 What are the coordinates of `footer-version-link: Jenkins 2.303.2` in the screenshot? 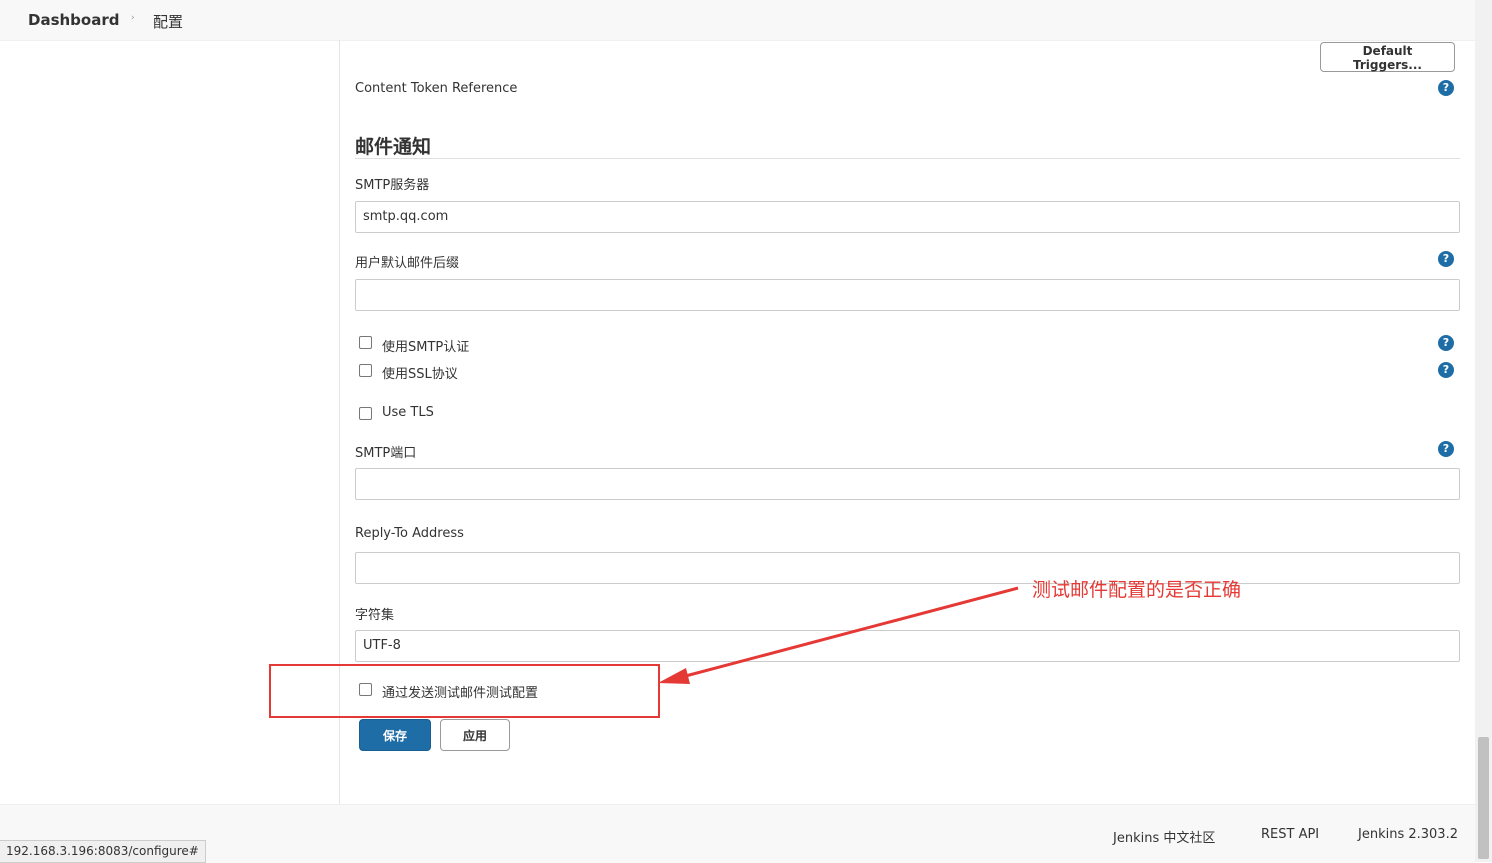 It's located at (1408, 834).